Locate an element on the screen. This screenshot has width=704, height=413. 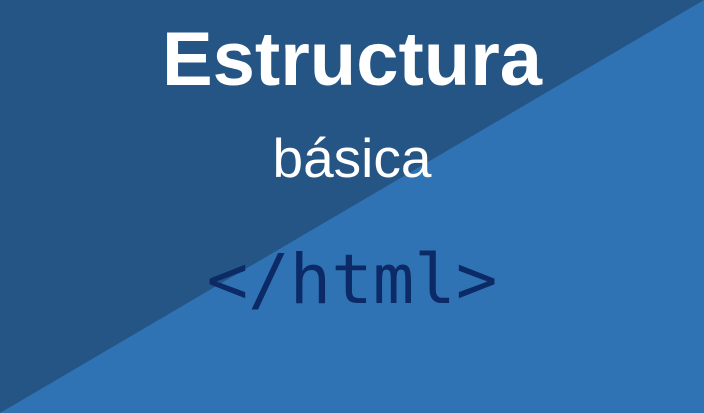
html-closing-tag: </html> is located at coordinates (352, 280).